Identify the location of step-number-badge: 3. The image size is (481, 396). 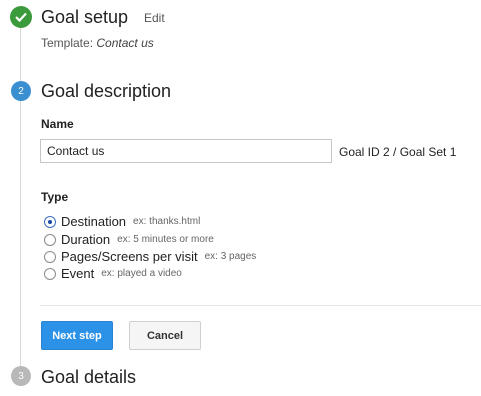
(21, 376).